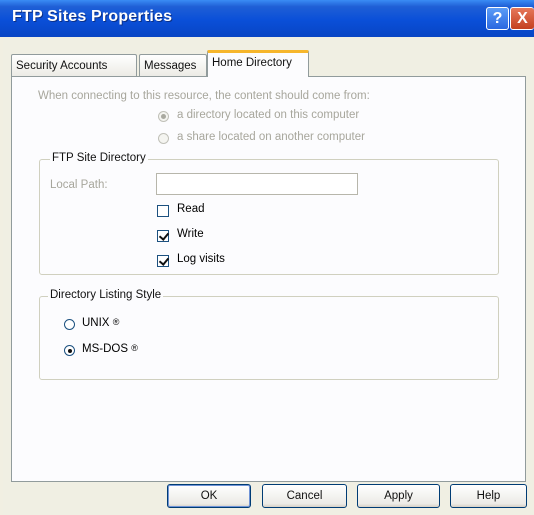  Describe the element at coordinates (191, 209) in the screenshot. I see `read-checkbox-label: Read` at that location.